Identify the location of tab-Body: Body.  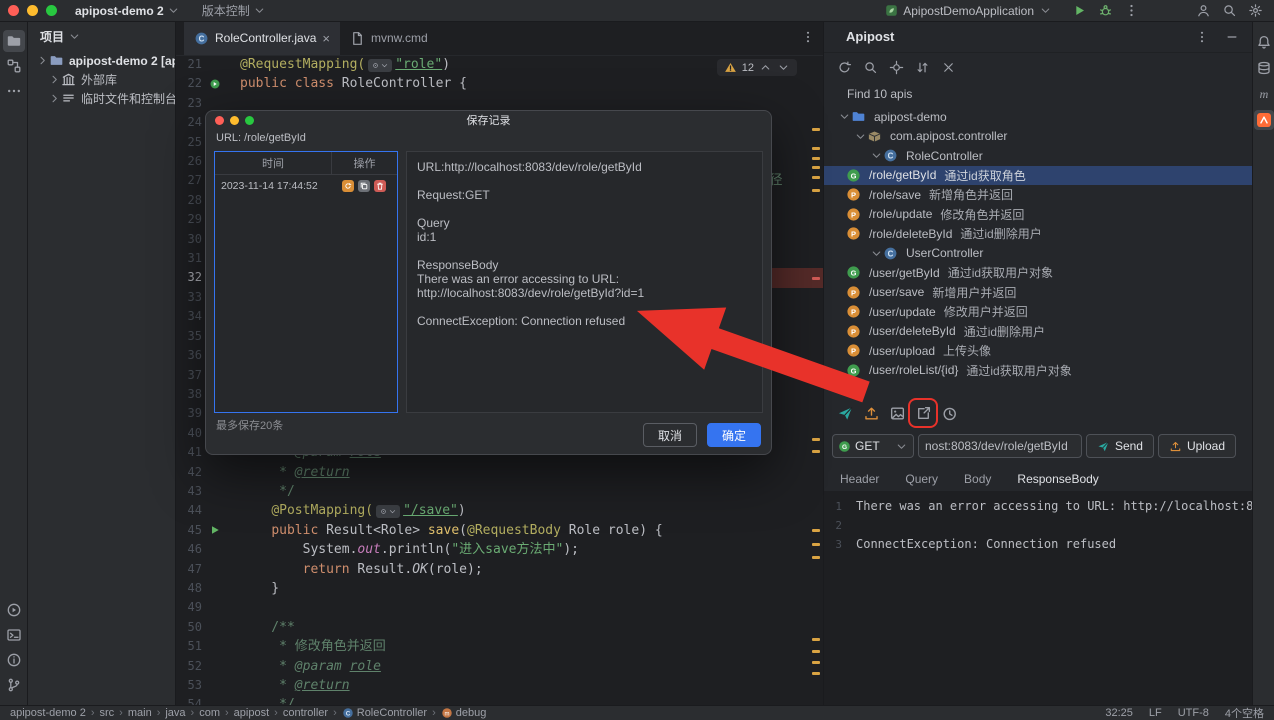
(977, 482).